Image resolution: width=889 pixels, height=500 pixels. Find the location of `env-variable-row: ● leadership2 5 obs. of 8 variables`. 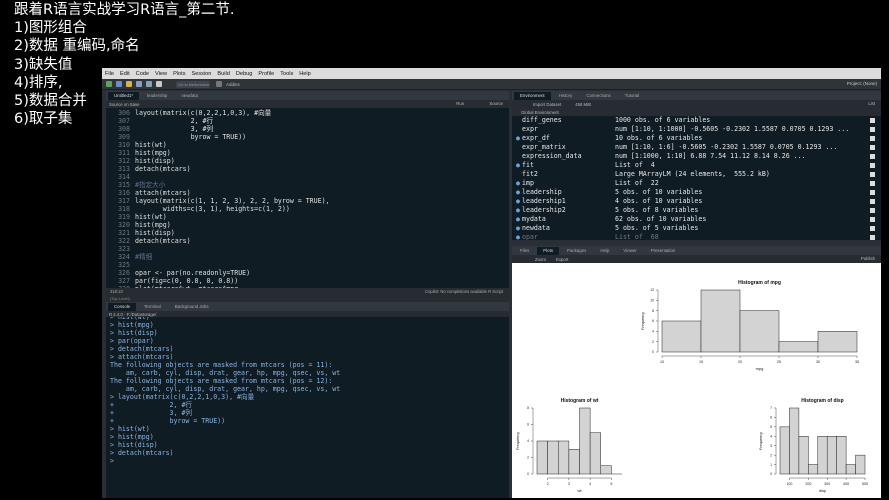

env-variable-row: ● leadership2 5 obs. of 8 variables is located at coordinates (697, 210).